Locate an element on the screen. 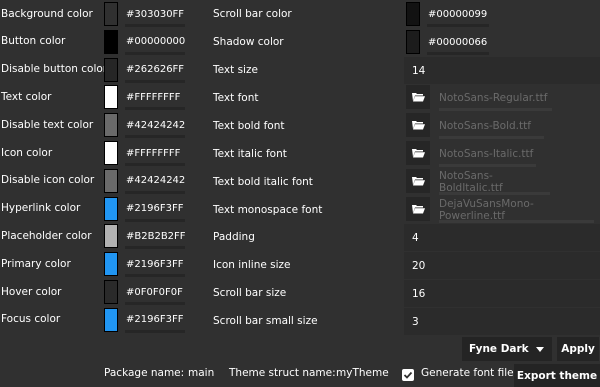  size-setting-label: Scroll bar small size is located at coordinates (265, 320).